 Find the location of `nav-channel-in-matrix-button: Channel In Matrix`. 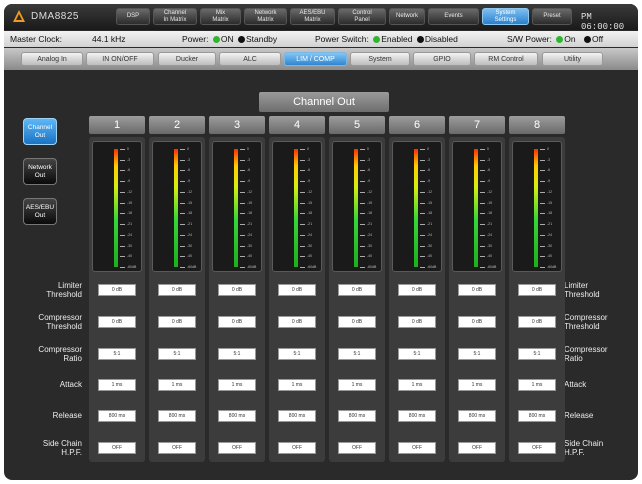

nav-channel-in-matrix-button: Channel In Matrix is located at coordinates (175, 16).